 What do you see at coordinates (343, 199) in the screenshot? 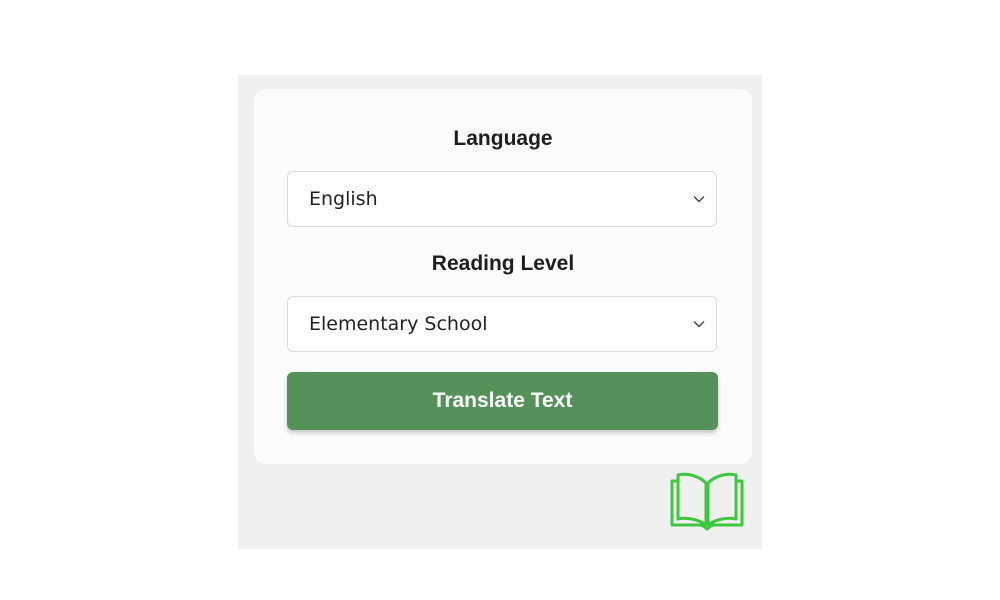
I see `language-select-value: English` at bounding box center [343, 199].